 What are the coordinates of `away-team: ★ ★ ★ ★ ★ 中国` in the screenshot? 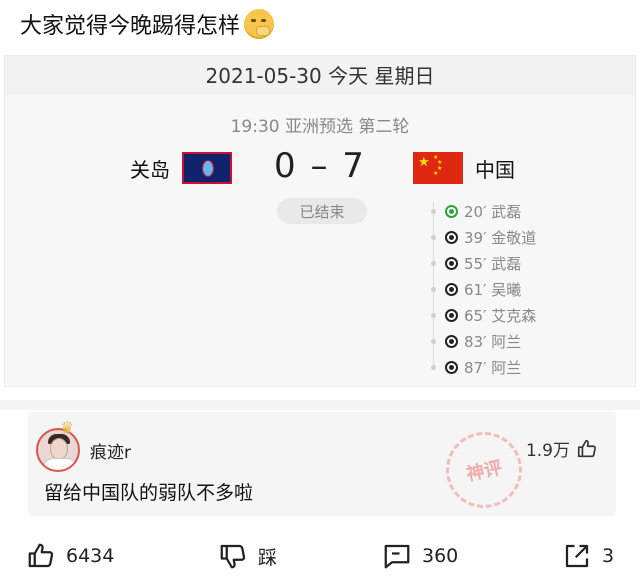 It's located at (464, 168).